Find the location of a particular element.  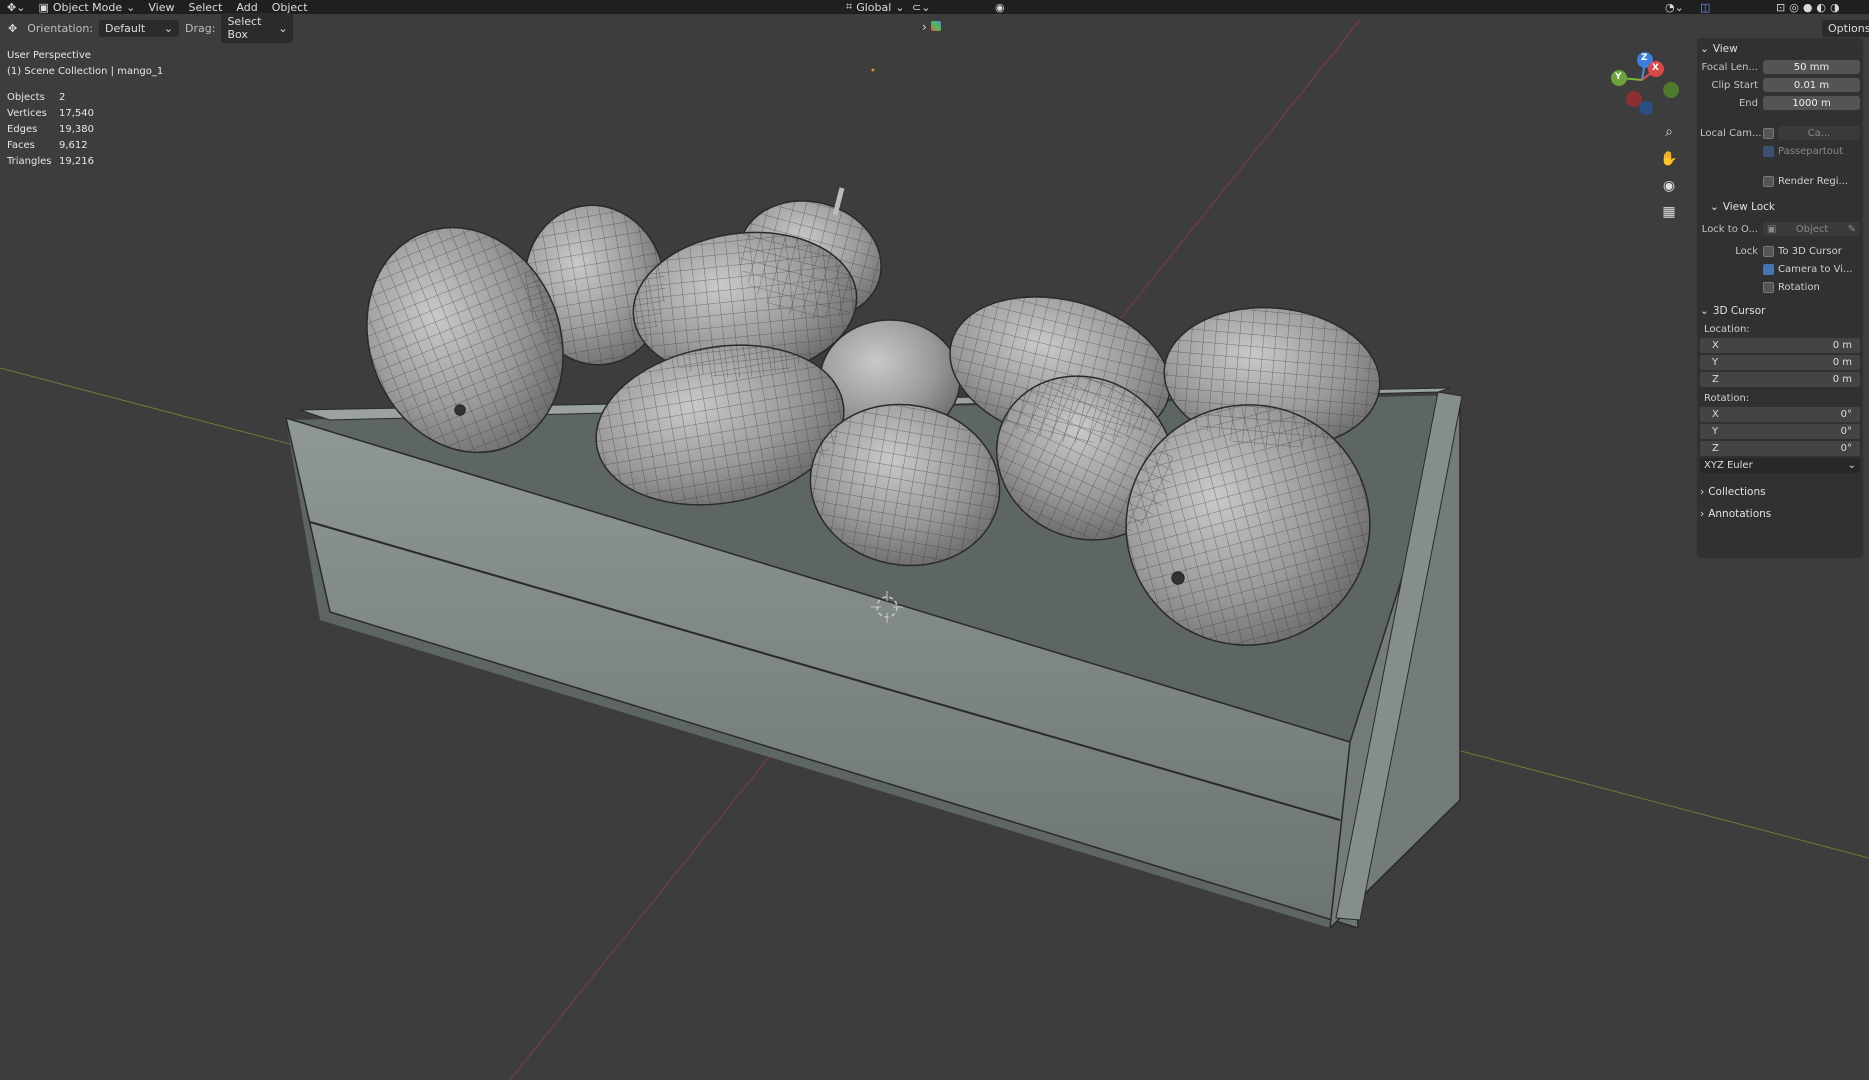

3d-cursor-header: ⌄ 3D Cursor is located at coordinates (1780, 311).